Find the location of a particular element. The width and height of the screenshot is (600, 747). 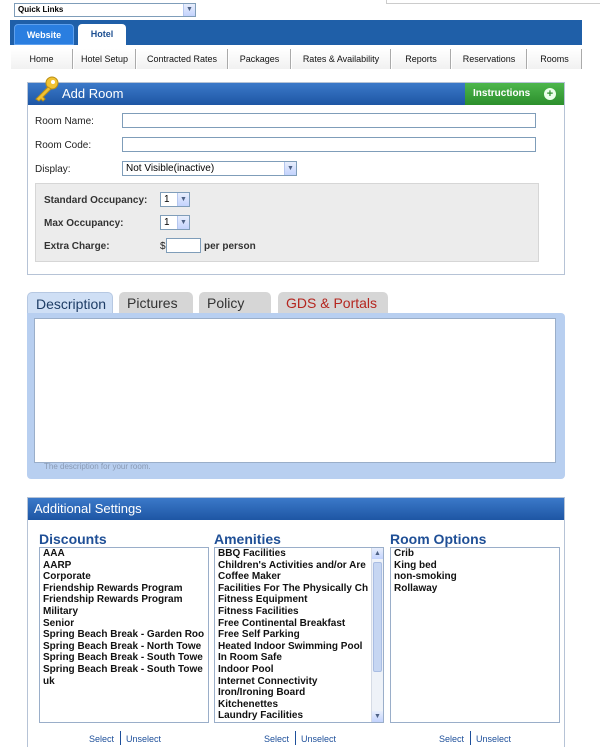

list-item: uk is located at coordinates (124, 682).